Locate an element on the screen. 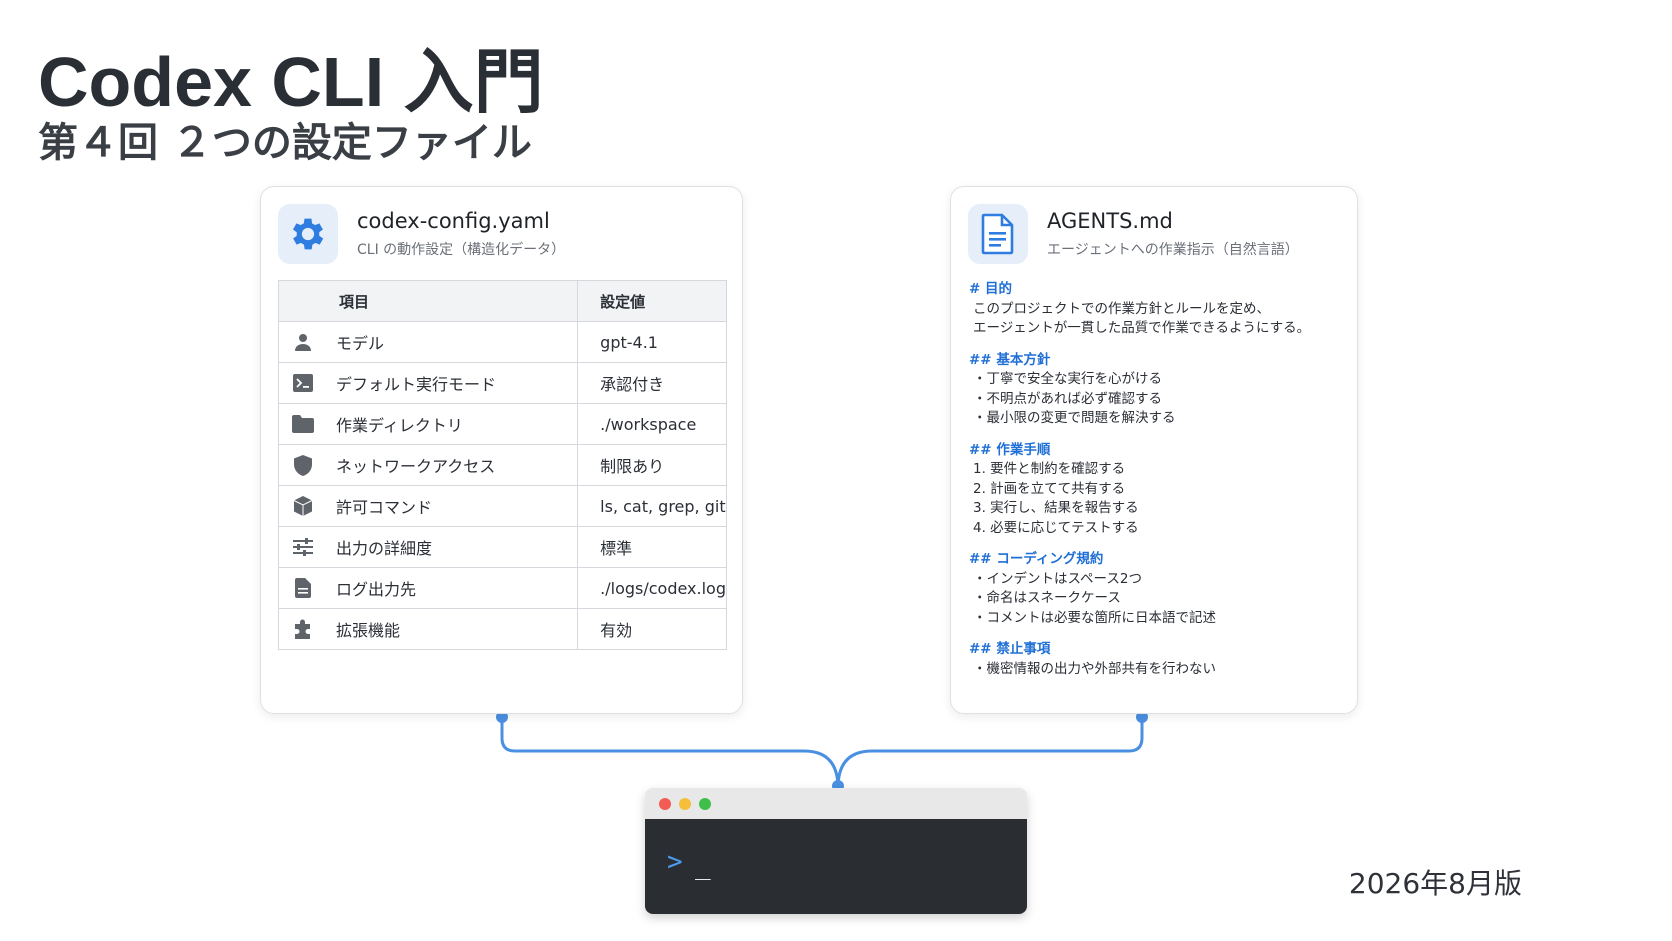 The image size is (1672, 941). row-value: ./logs/codex.log is located at coordinates (652, 588).